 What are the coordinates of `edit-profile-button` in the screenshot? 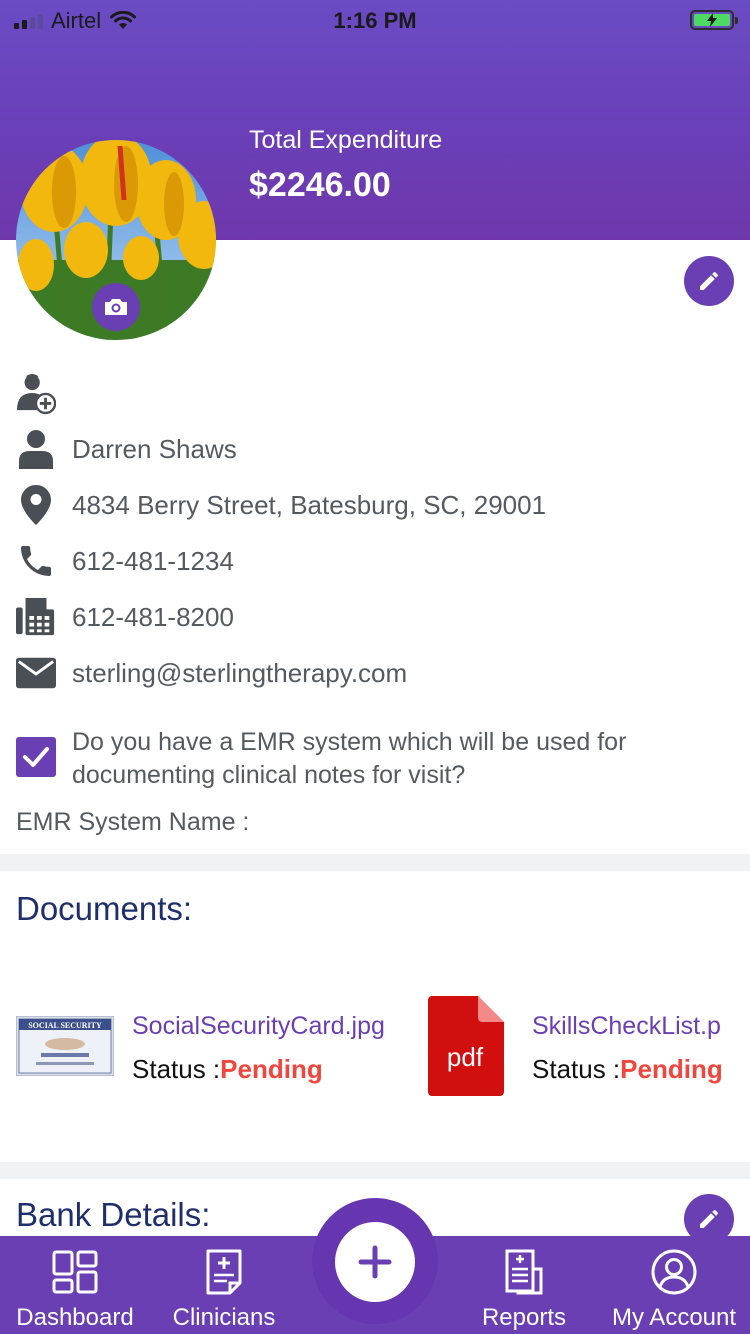 It's located at (709, 281).